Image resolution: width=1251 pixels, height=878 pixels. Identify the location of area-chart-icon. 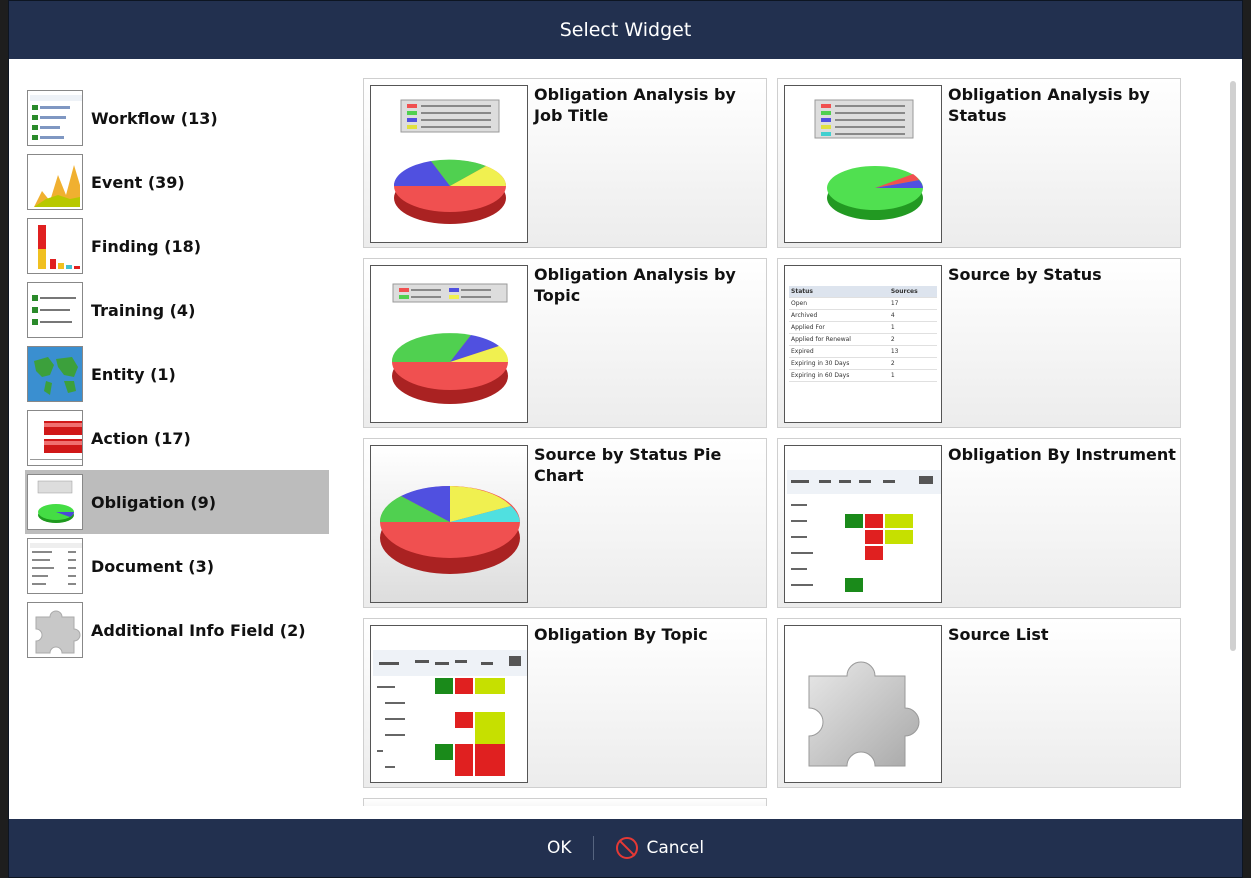
(55, 182).